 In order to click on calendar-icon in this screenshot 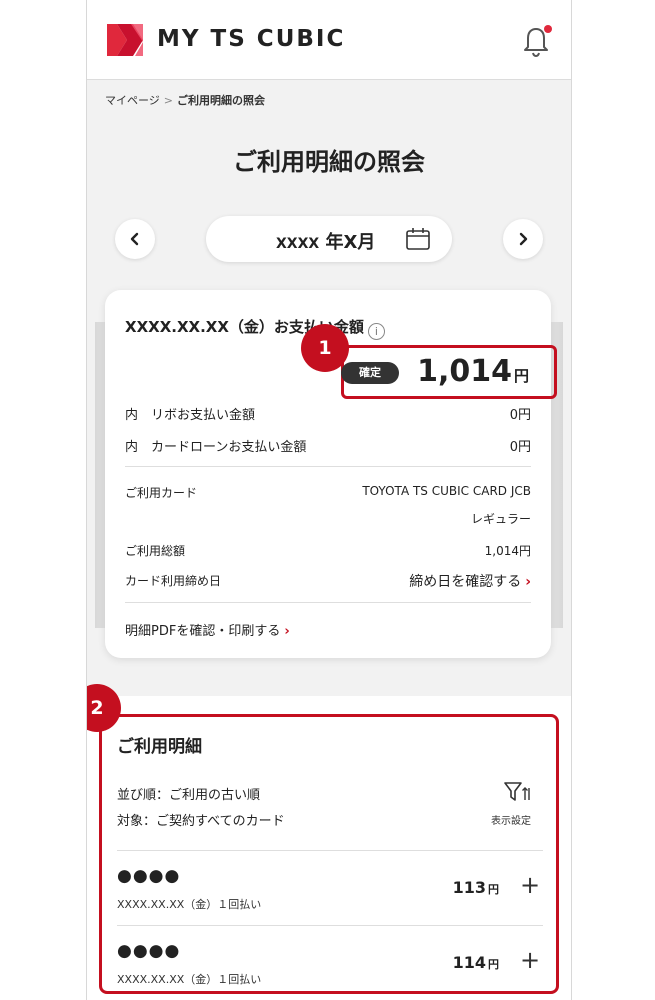, I will do `click(418, 239)`.